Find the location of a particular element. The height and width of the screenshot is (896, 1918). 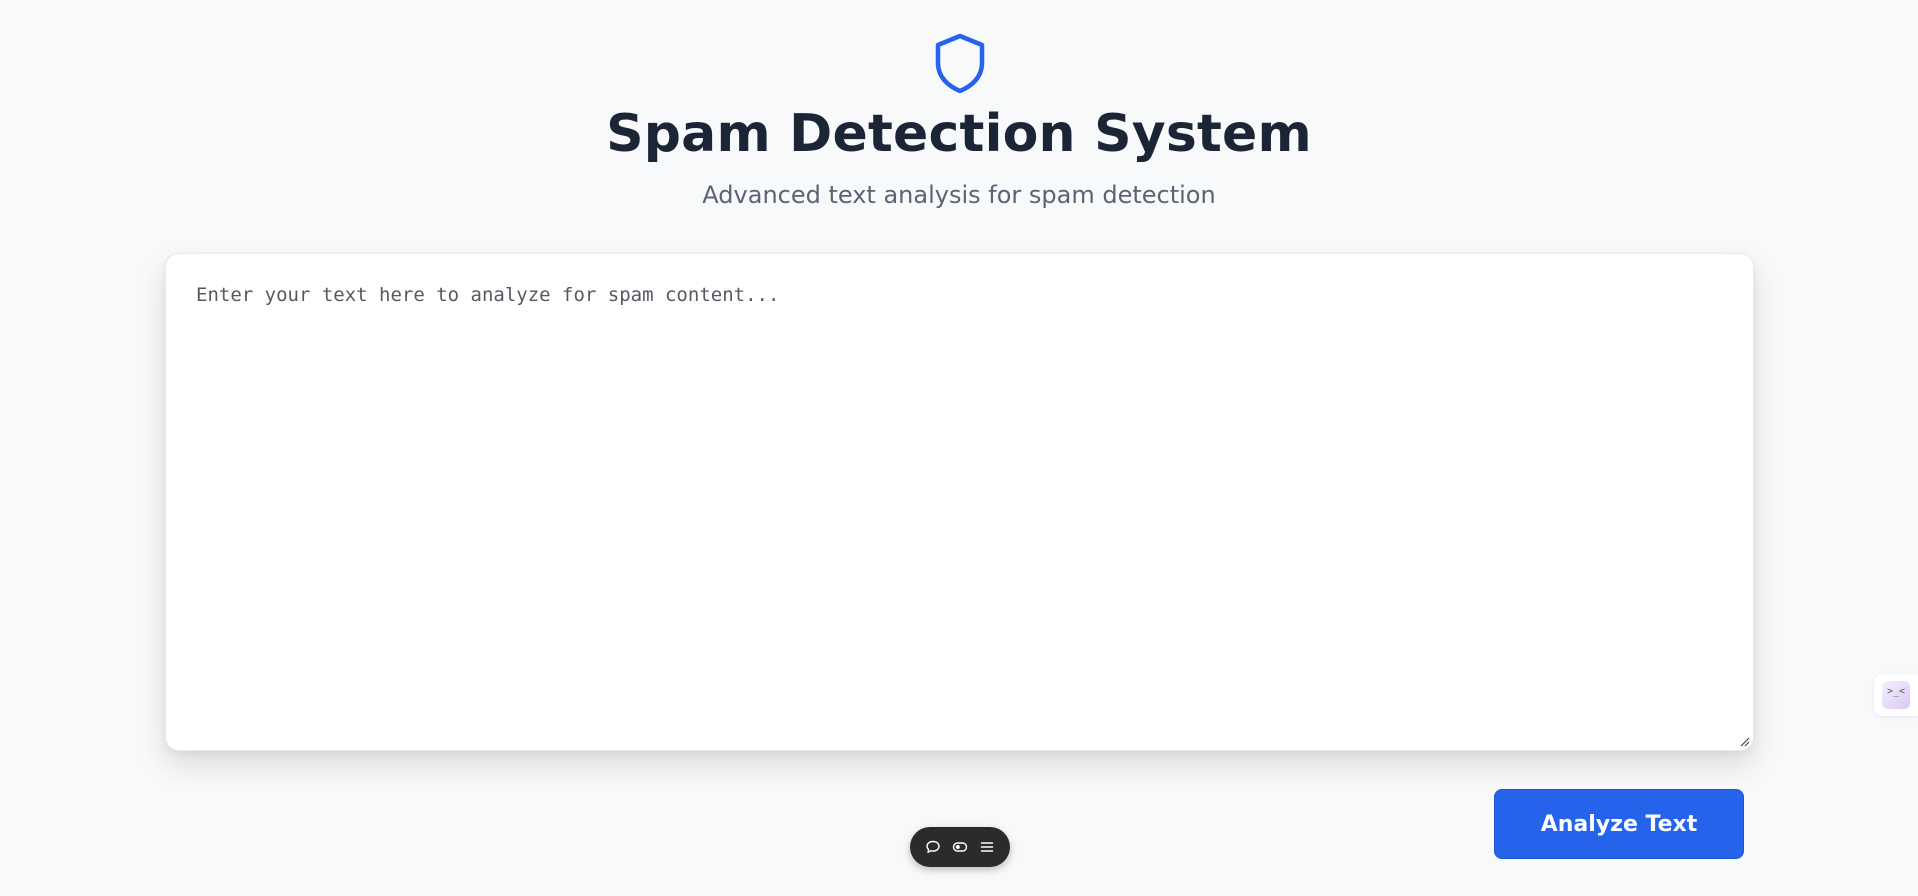

analyze-text-button: Analyze Text is located at coordinates (1619, 824).